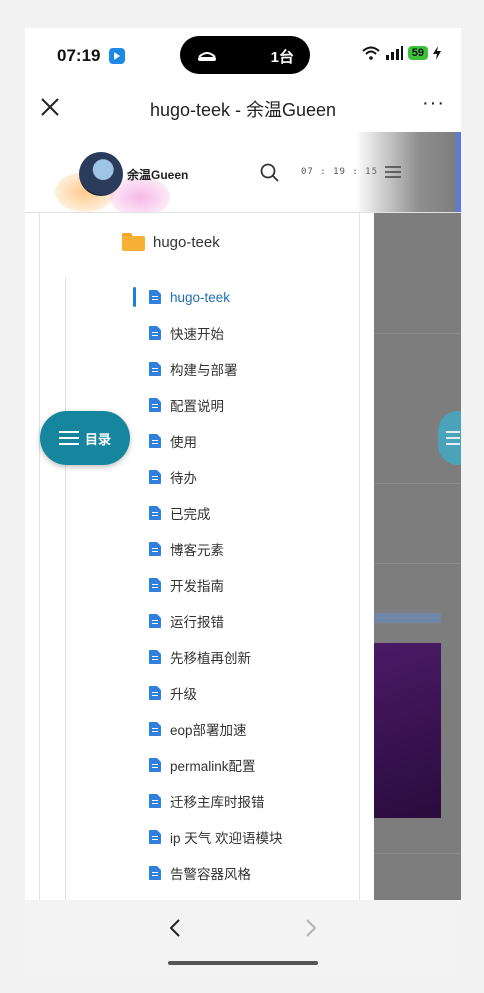 Image resolution: width=484 pixels, height=993 pixels. I want to click on sidebar-item: 告警容器风格, so click(200, 873).